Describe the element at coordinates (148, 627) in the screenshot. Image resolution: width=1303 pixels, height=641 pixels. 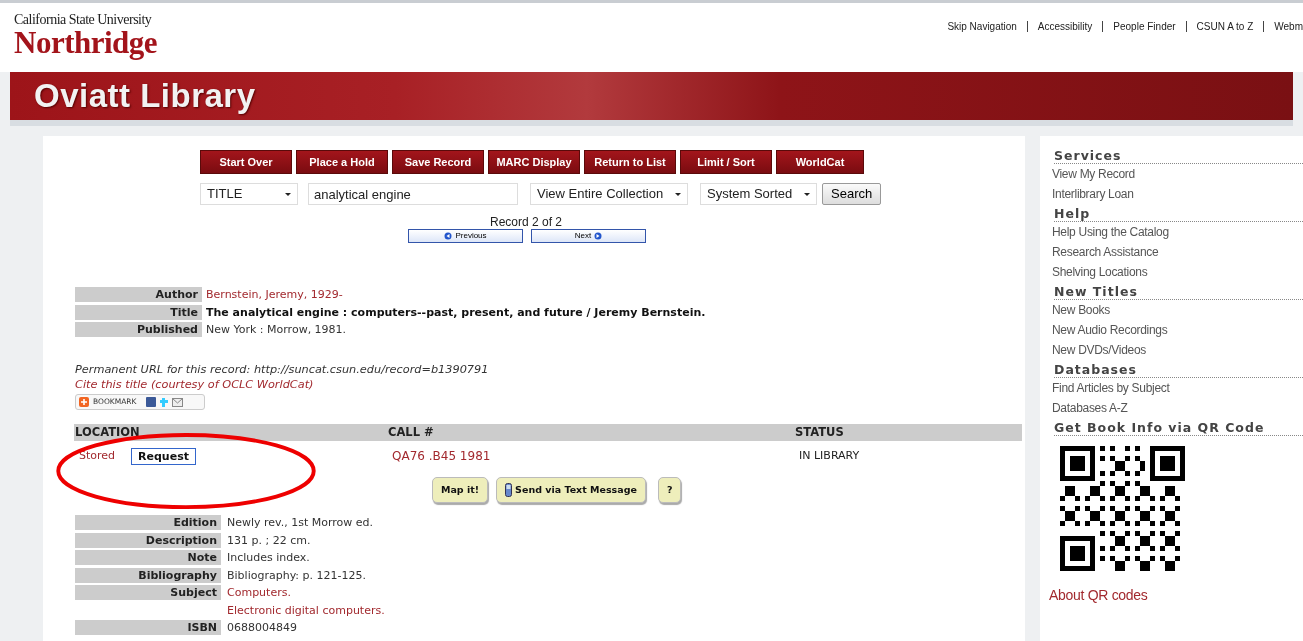
I see `field-label: ISBN` at that location.